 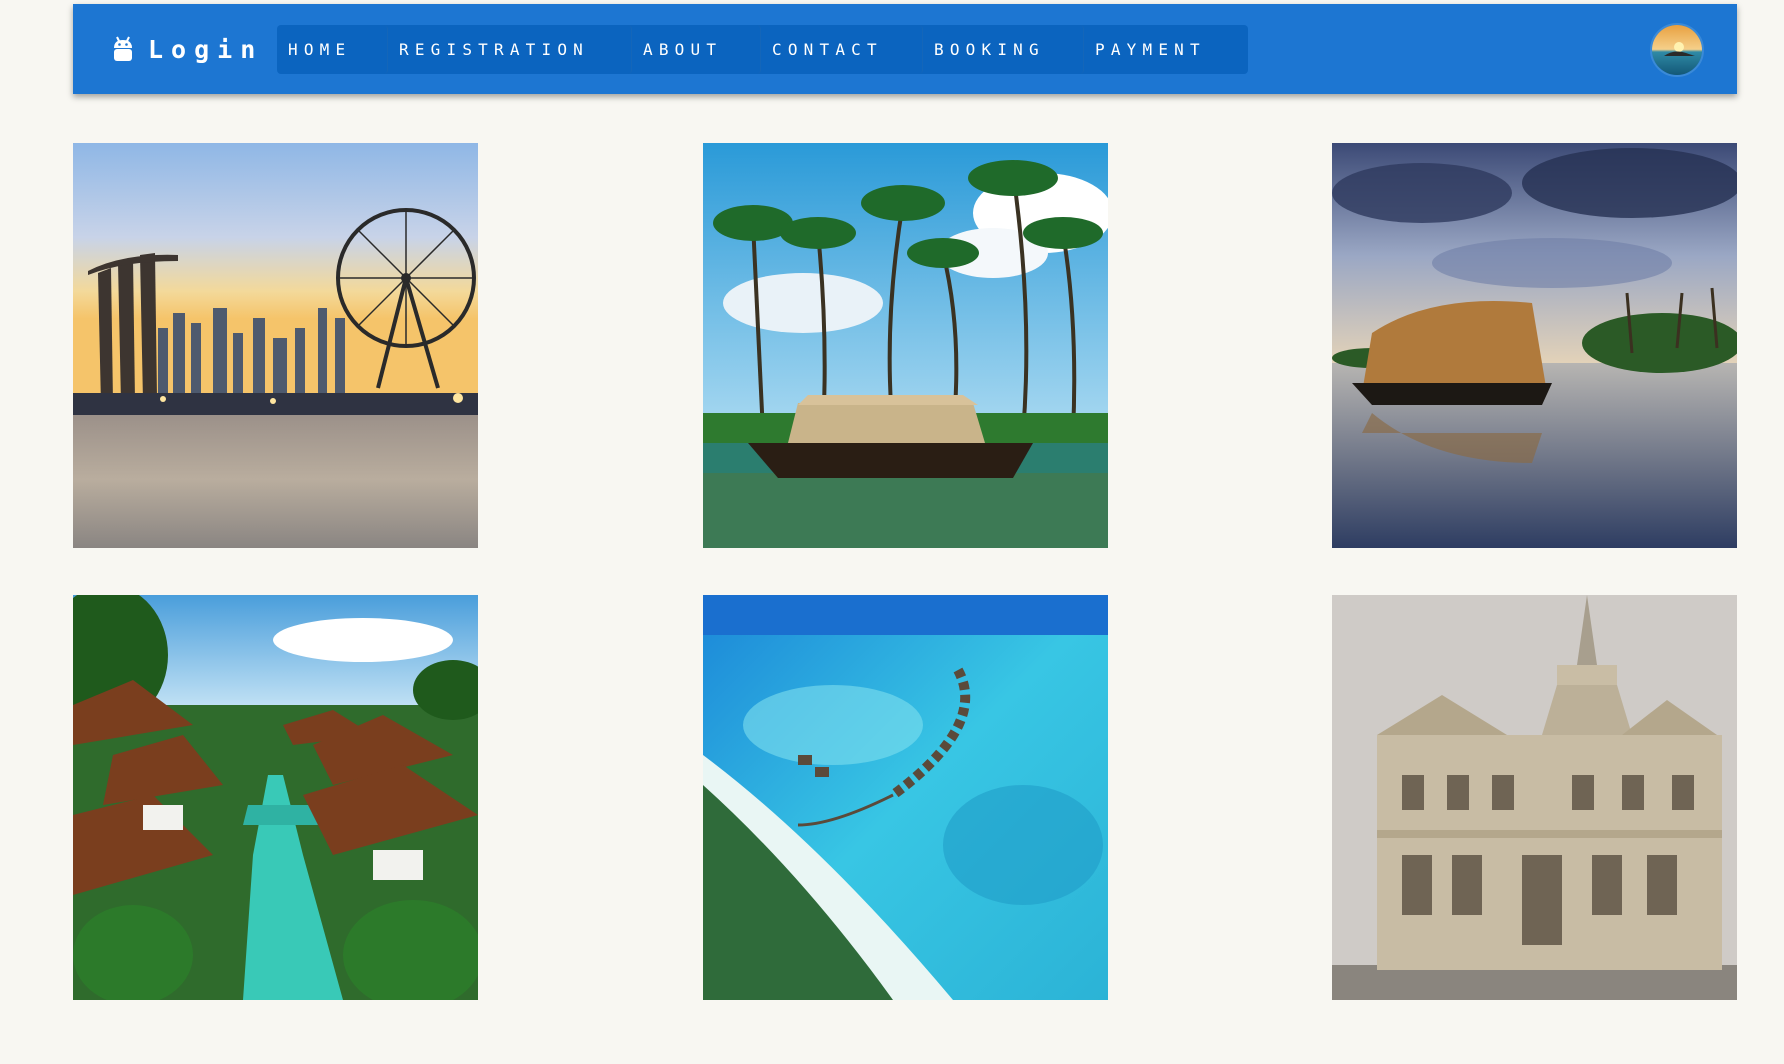 What do you see at coordinates (275, 797) in the screenshot?
I see `gallery-image-resort-pool` at bounding box center [275, 797].